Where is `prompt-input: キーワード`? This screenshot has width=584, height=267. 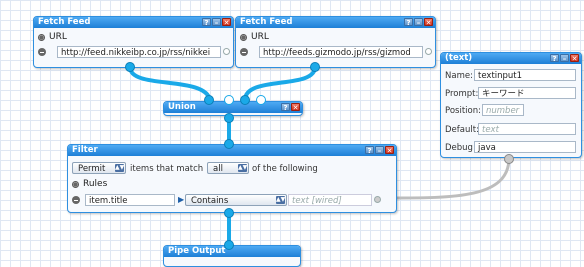
prompt-input: キーワード is located at coordinates (527, 93).